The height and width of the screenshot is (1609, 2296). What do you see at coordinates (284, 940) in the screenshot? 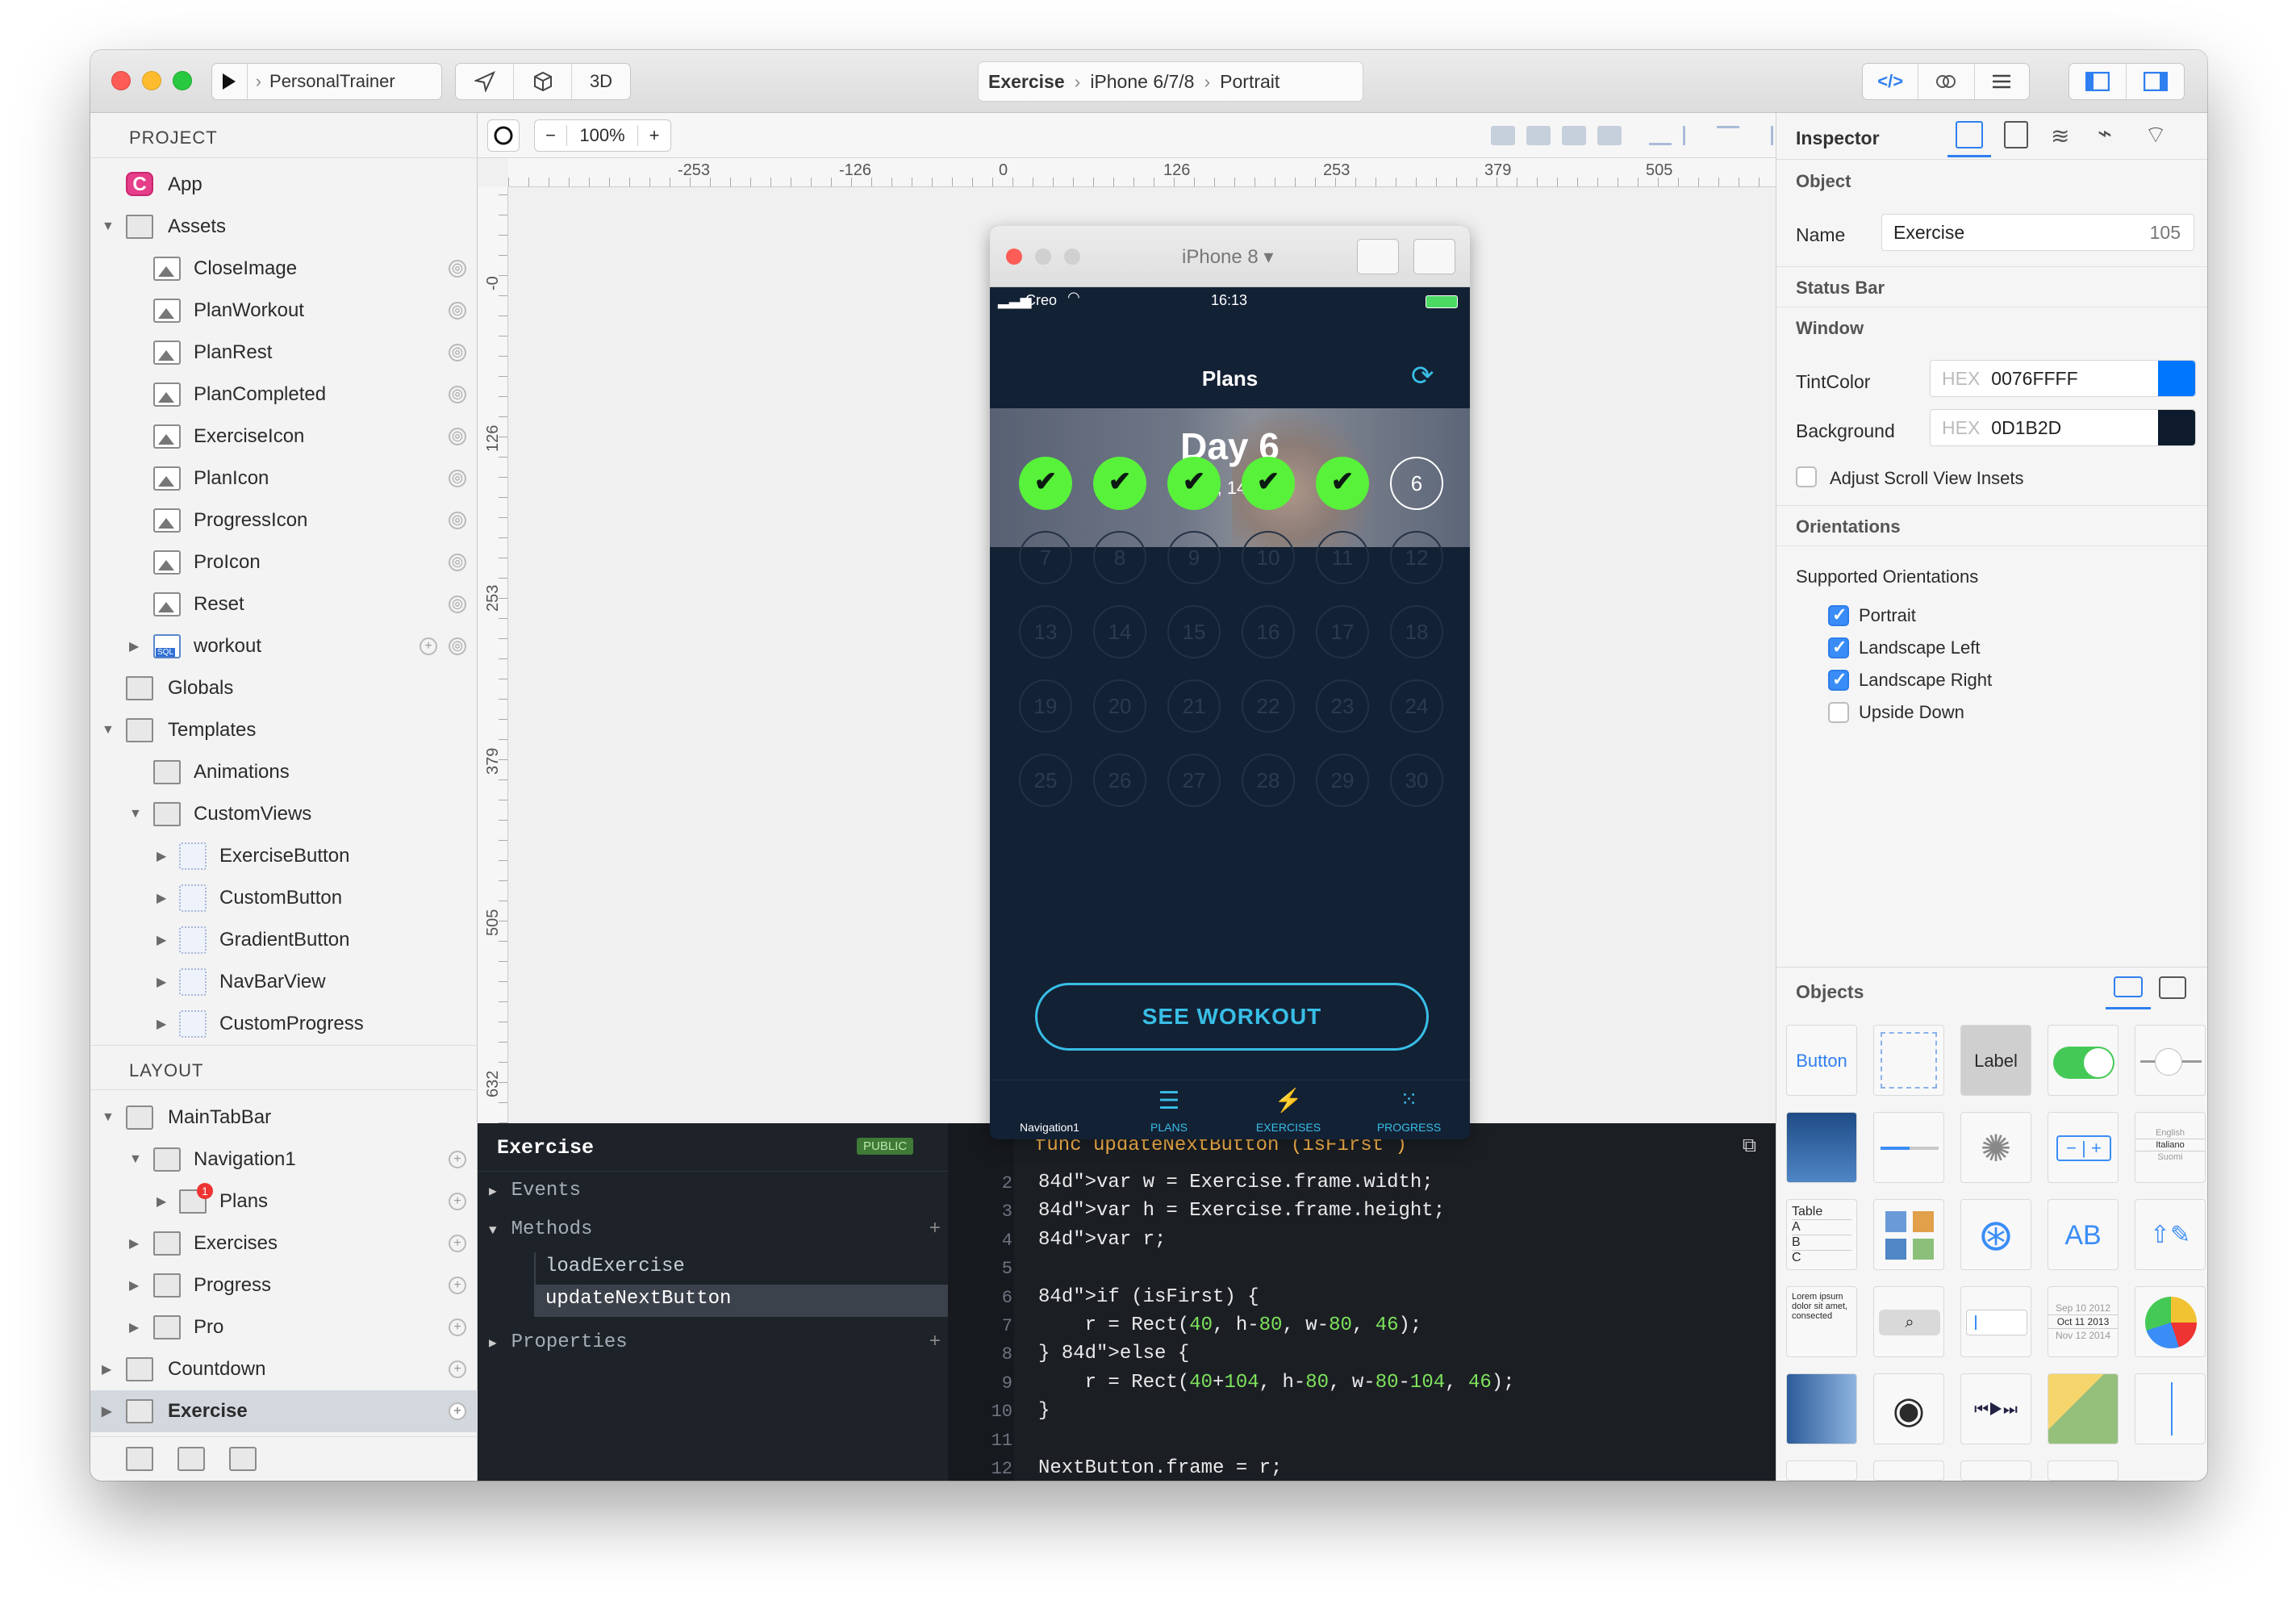
I see `tree-item-view: ▶ GradientButton` at bounding box center [284, 940].